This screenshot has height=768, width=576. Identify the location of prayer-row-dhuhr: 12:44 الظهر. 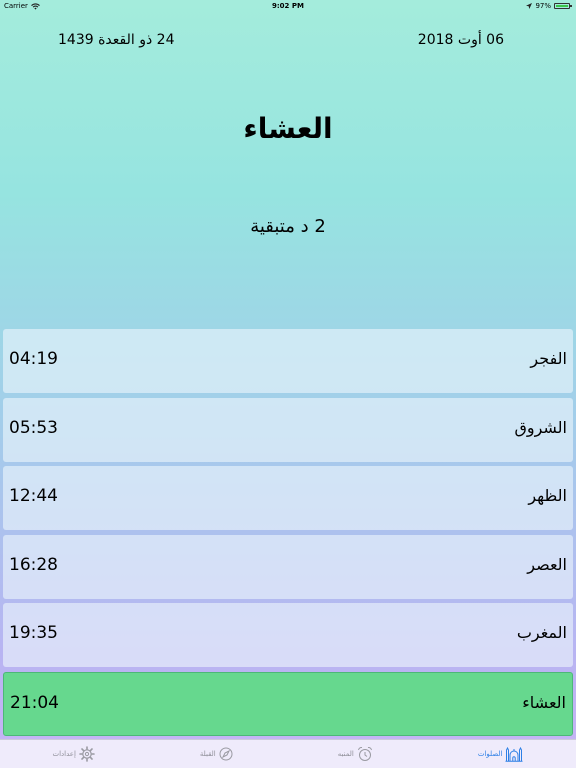
(288, 498).